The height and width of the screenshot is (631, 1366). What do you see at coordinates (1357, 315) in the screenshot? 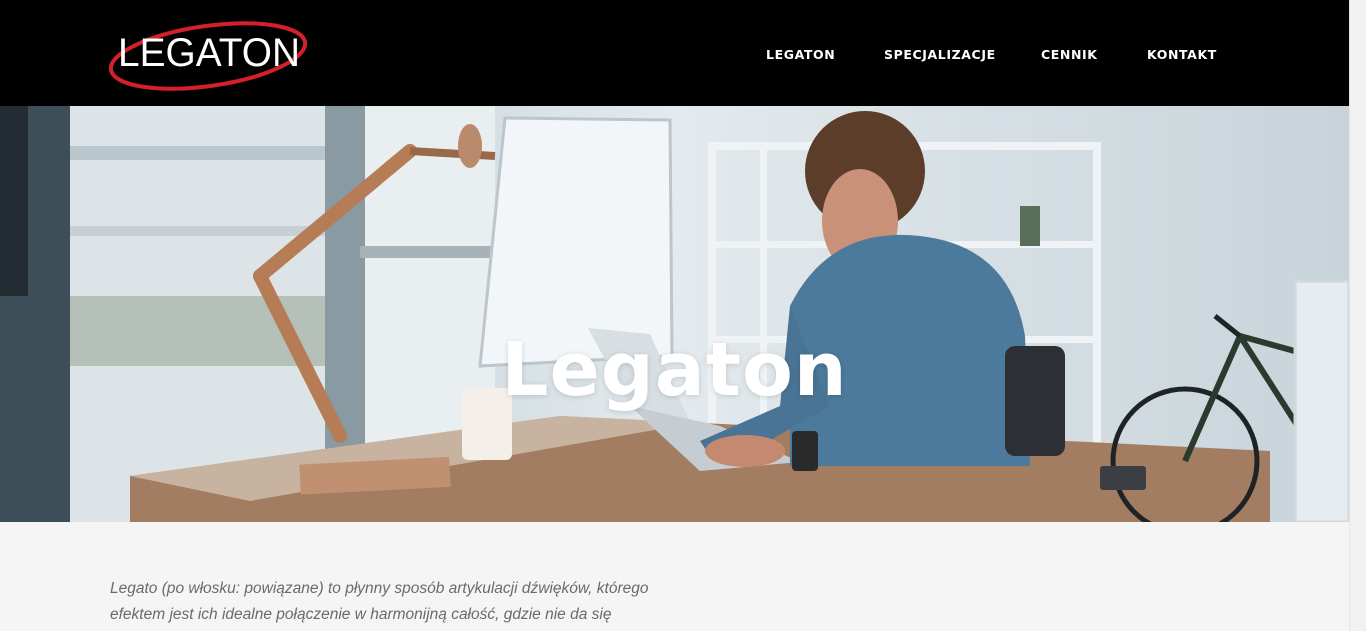
I see `page-scrollbar` at bounding box center [1357, 315].